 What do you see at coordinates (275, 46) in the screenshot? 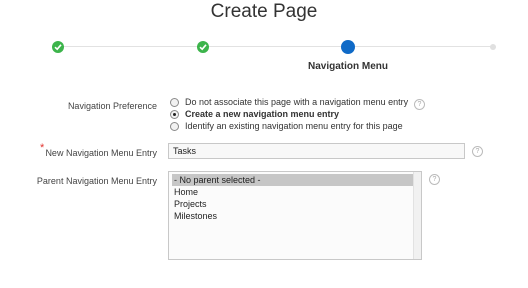
I see `wizard-track` at bounding box center [275, 46].